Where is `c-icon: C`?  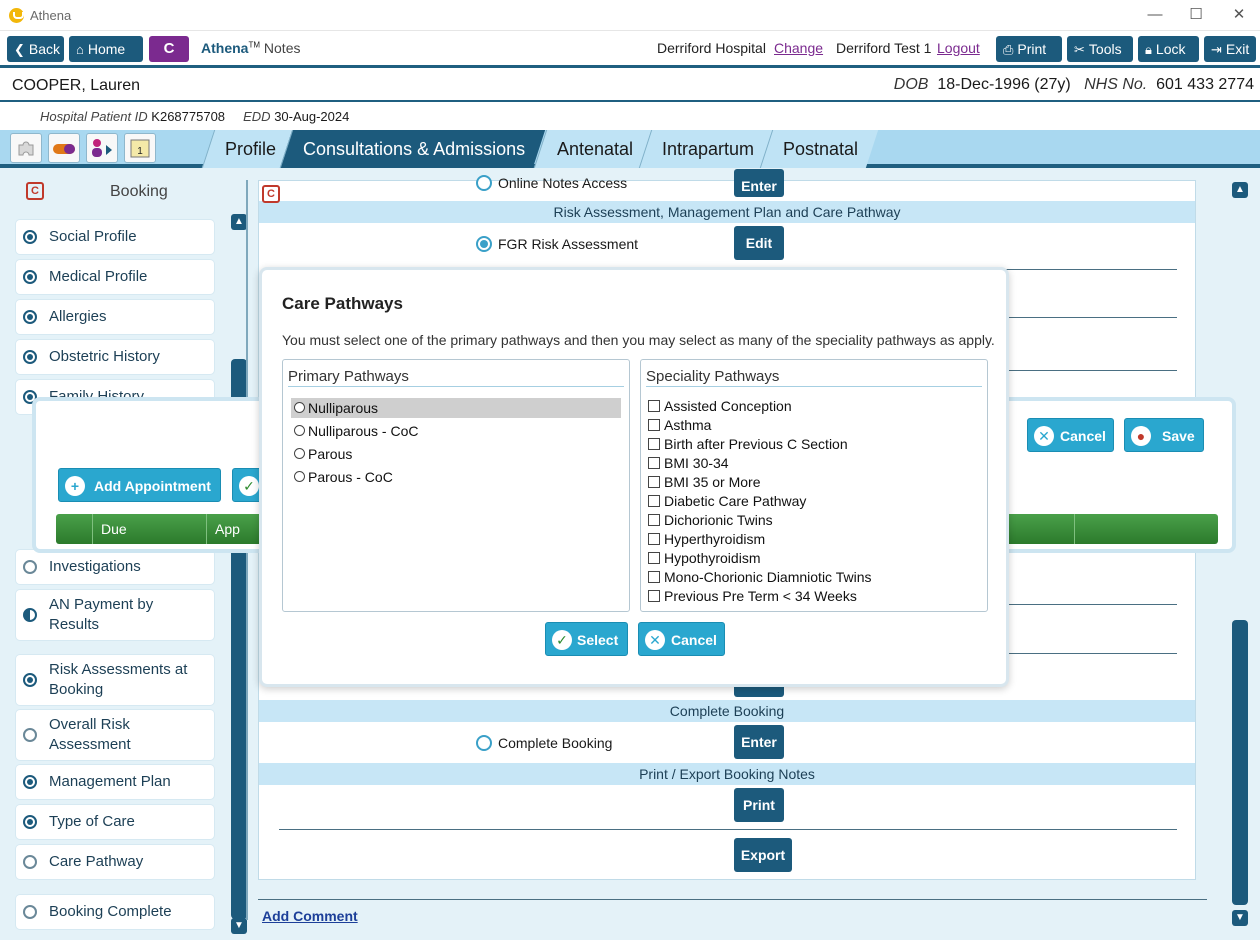
c-icon: C is located at coordinates (35, 191).